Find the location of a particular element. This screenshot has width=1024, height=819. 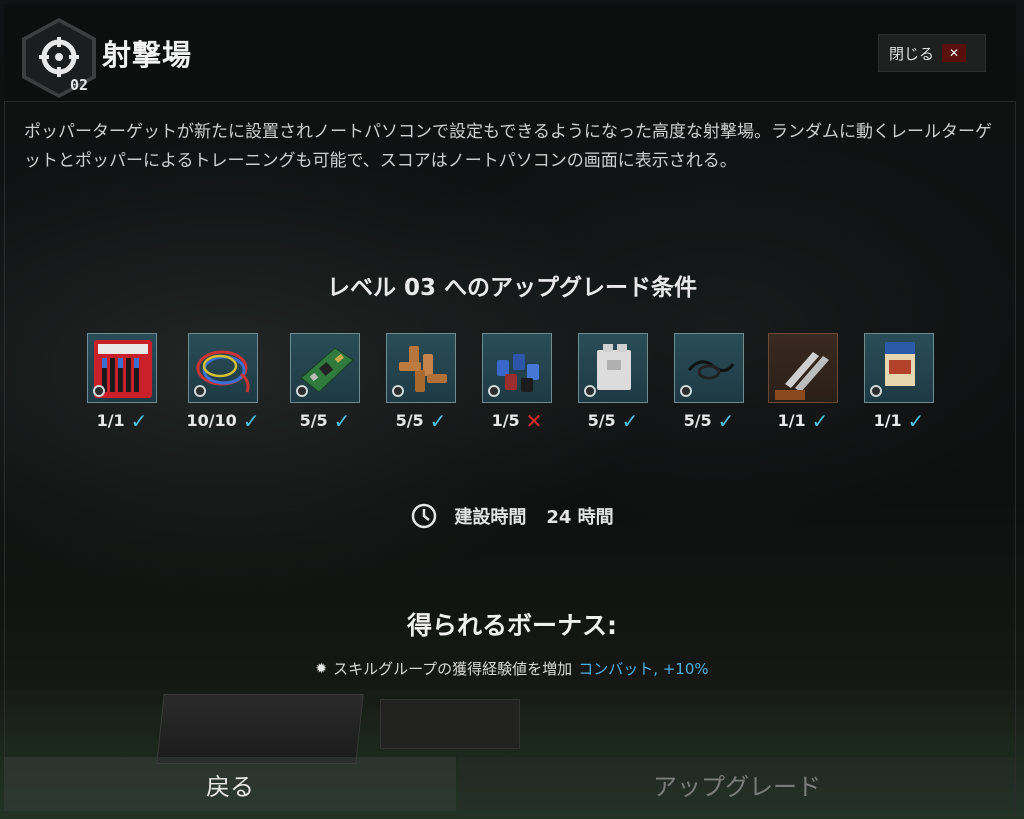

build-time-label: 建設時間 is located at coordinates (490, 517).